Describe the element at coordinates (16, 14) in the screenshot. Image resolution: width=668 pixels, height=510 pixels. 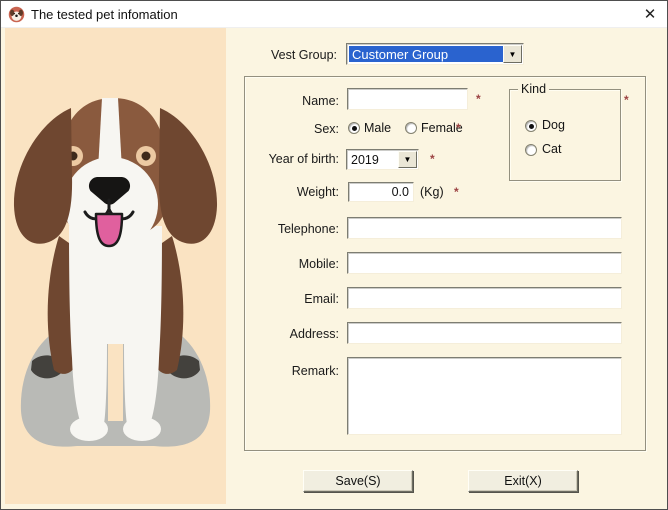
I see `app-dog-icon` at that location.